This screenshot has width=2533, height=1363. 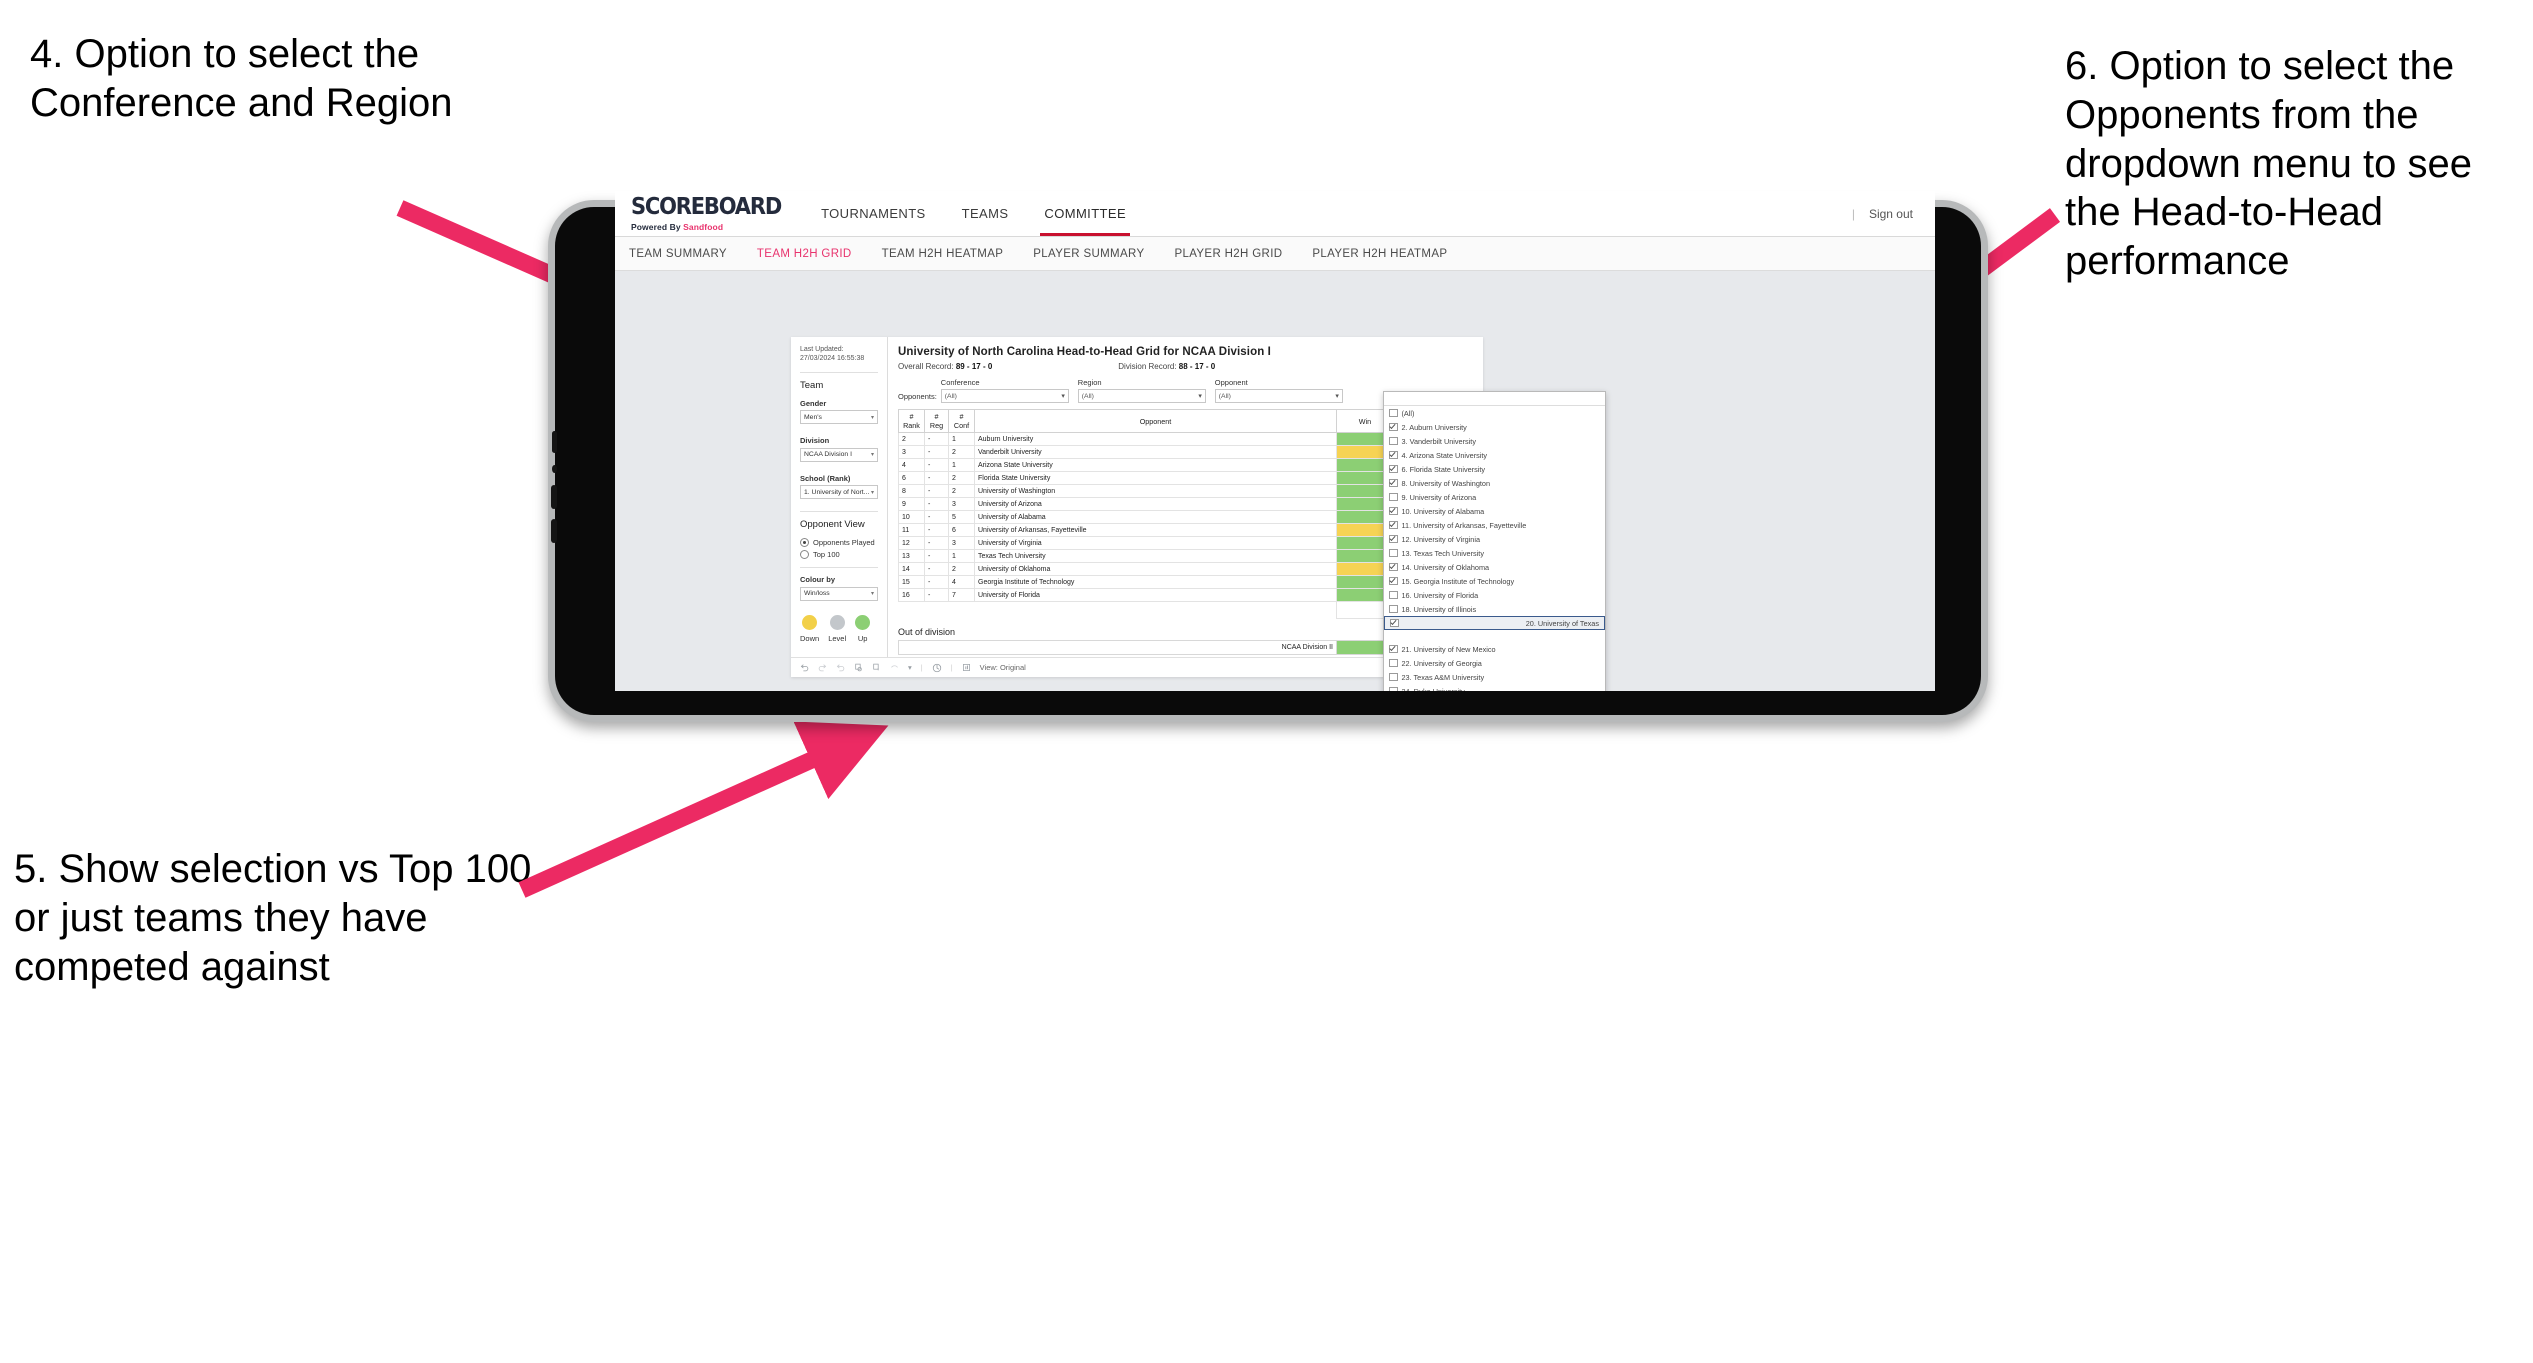 What do you see at coordinates (804, 667) in the screenshot?
I see `undo-icon` at bounding box center [804, 667].